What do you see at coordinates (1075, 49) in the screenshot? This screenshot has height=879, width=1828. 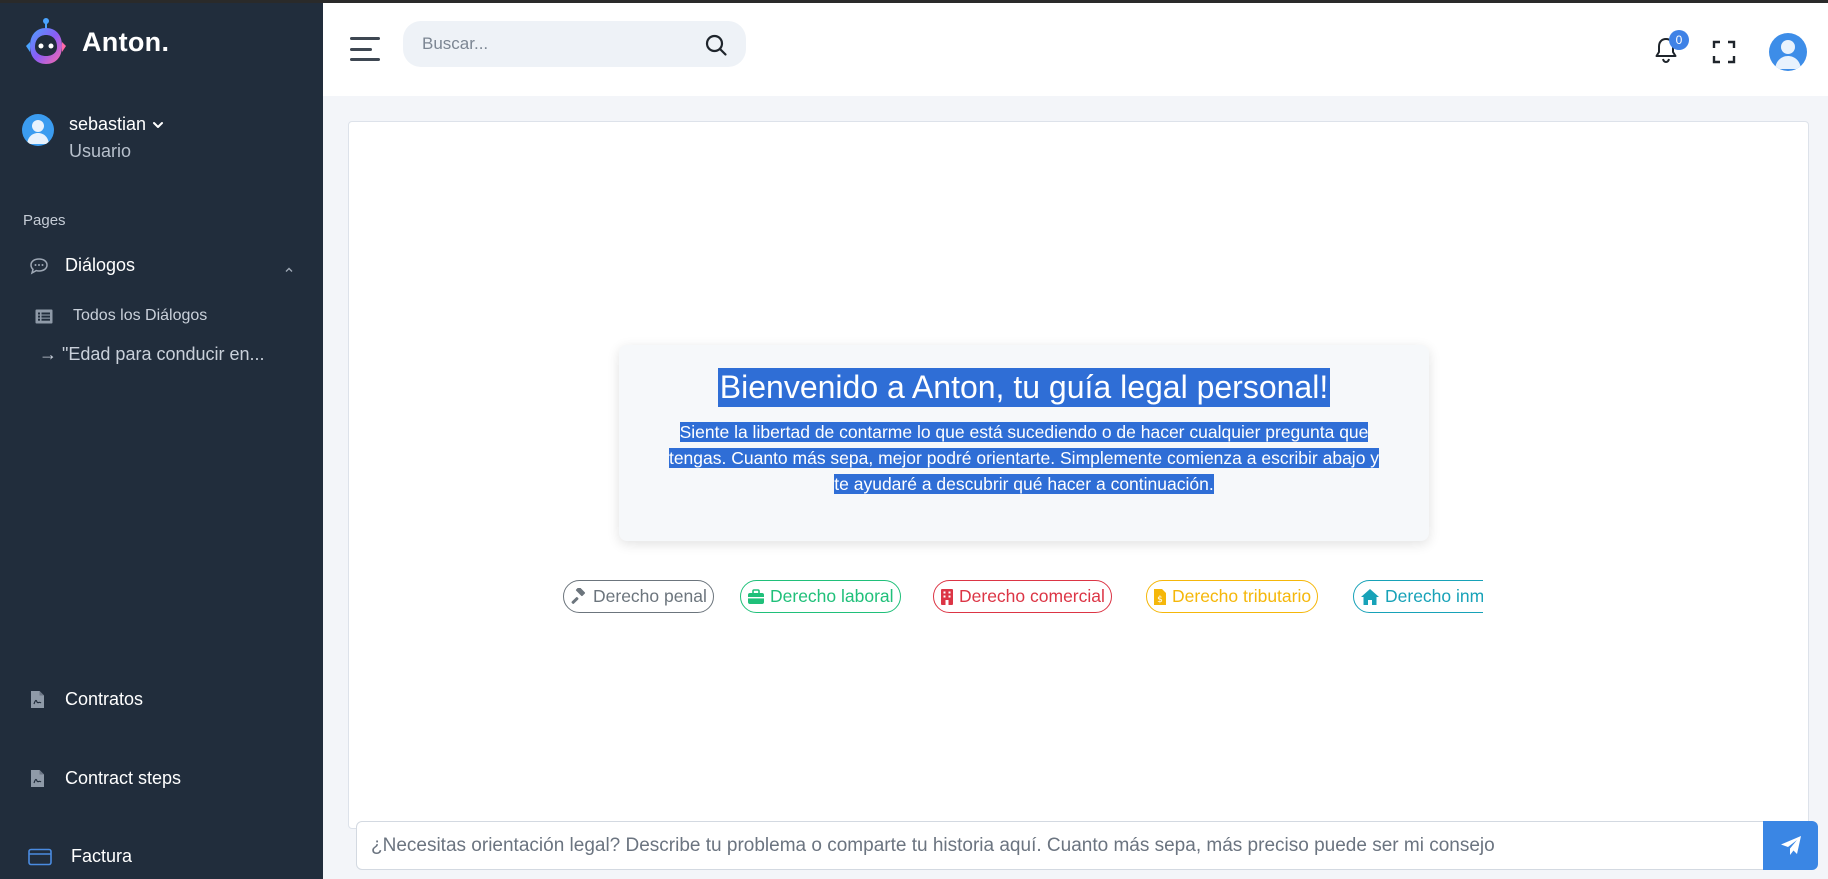 I see `topbar: 0` at bounding box center [1075, 49].